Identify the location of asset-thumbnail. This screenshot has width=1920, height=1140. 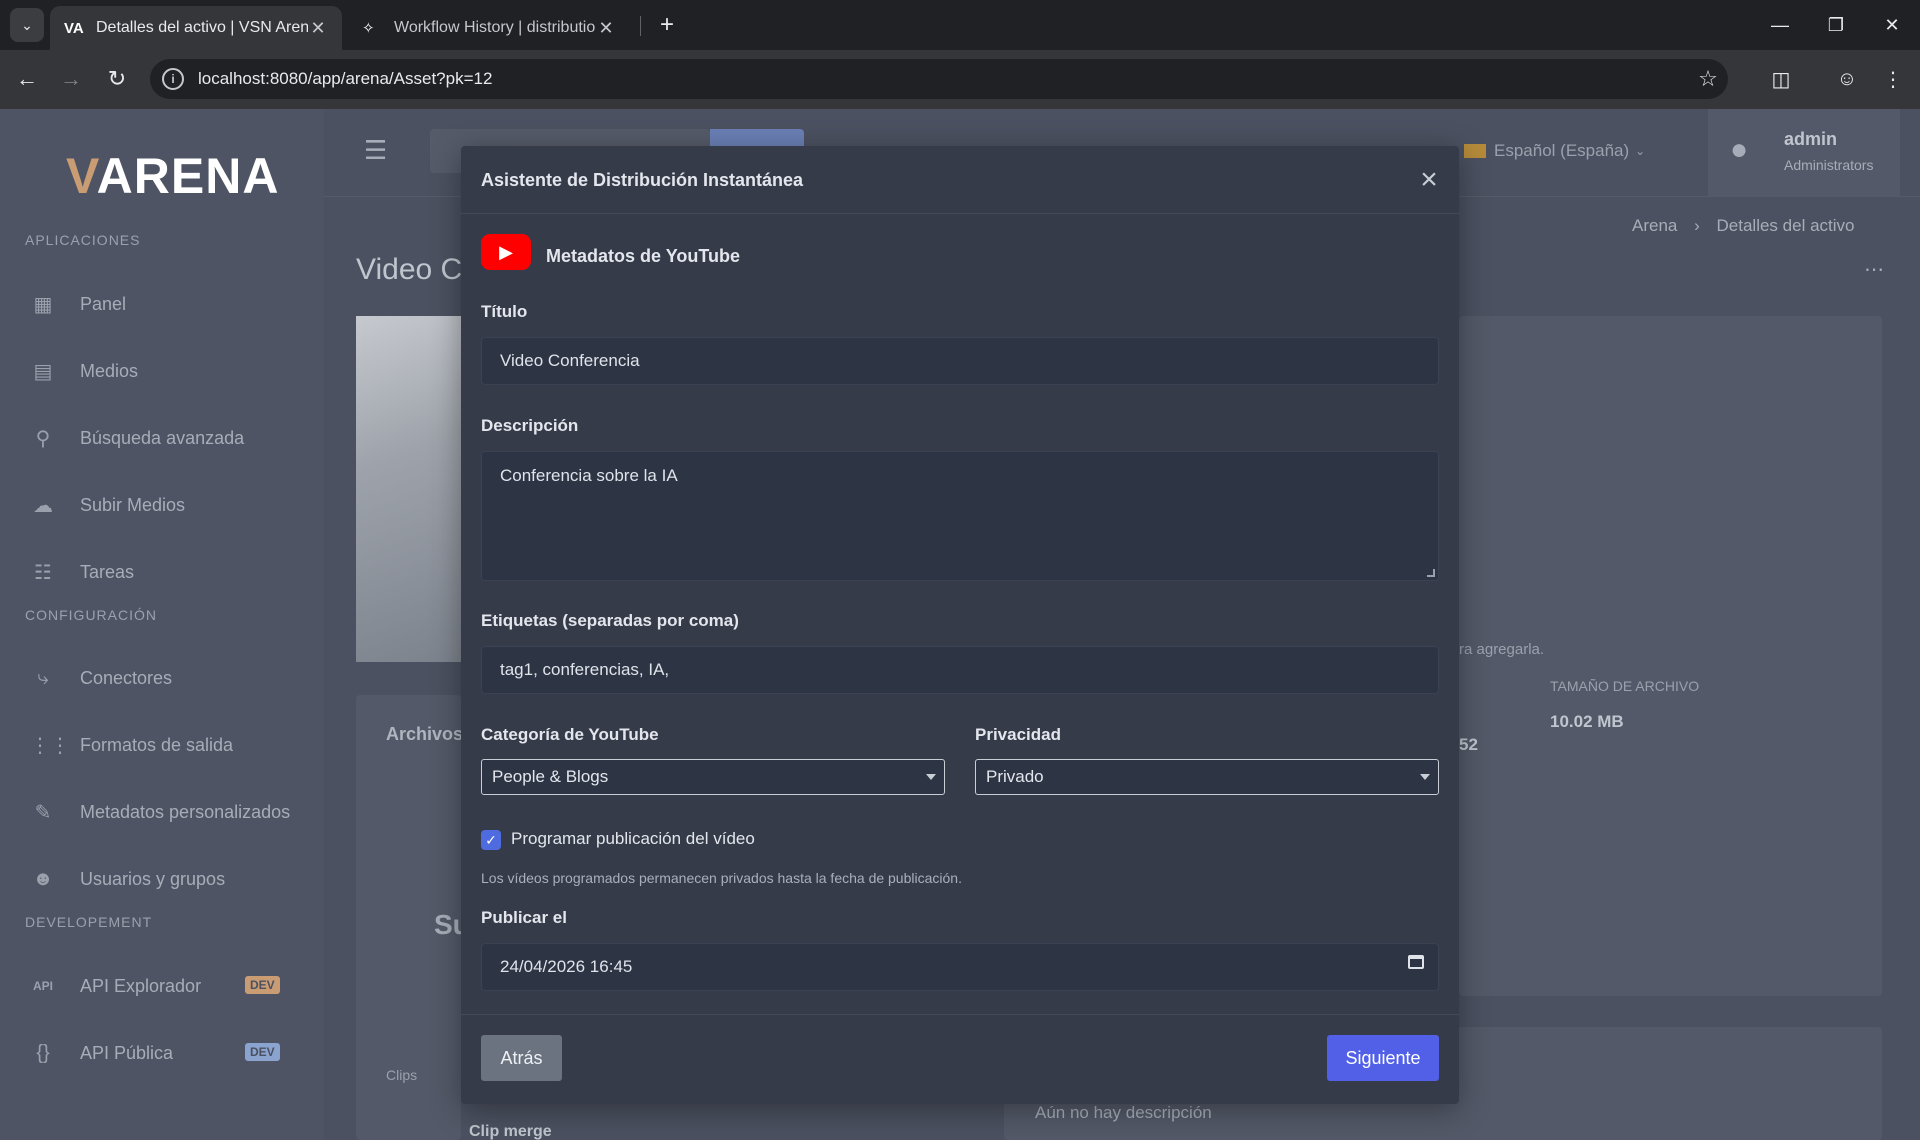
(408, 489).